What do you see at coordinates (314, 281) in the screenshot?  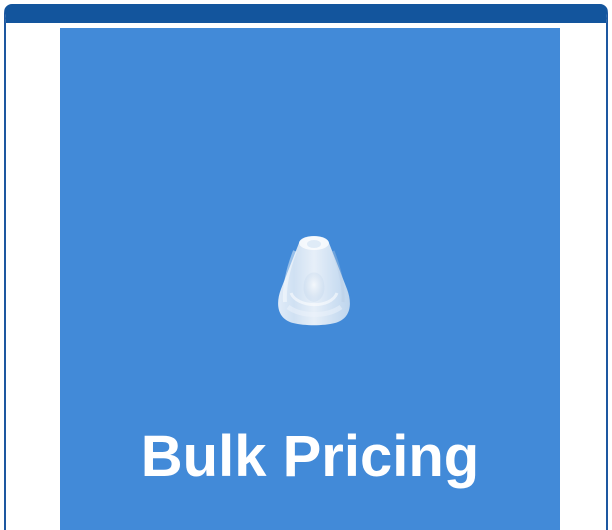 I see `silicone-cone-tip-icon` at bounding box center [314, 281].